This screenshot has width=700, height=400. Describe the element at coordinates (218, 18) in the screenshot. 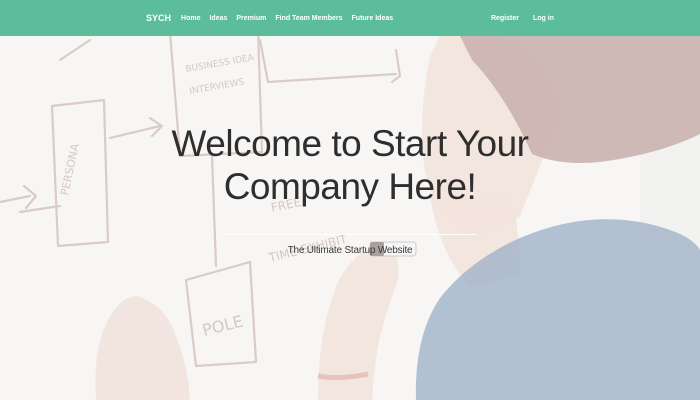

I see `nav-link-ideas: Ideas` at that location.